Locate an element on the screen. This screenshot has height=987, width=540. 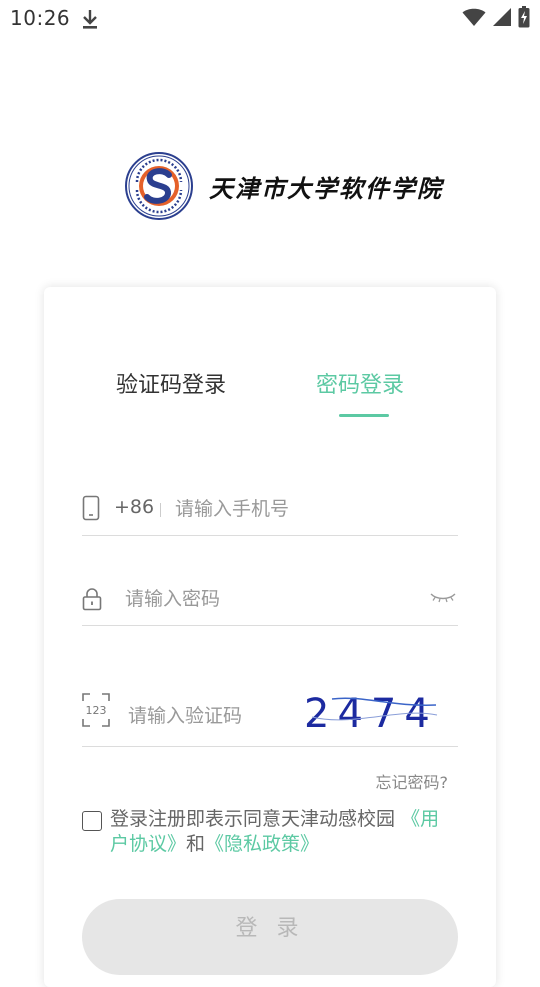
captcha-input is located at coordinates (213, 716).